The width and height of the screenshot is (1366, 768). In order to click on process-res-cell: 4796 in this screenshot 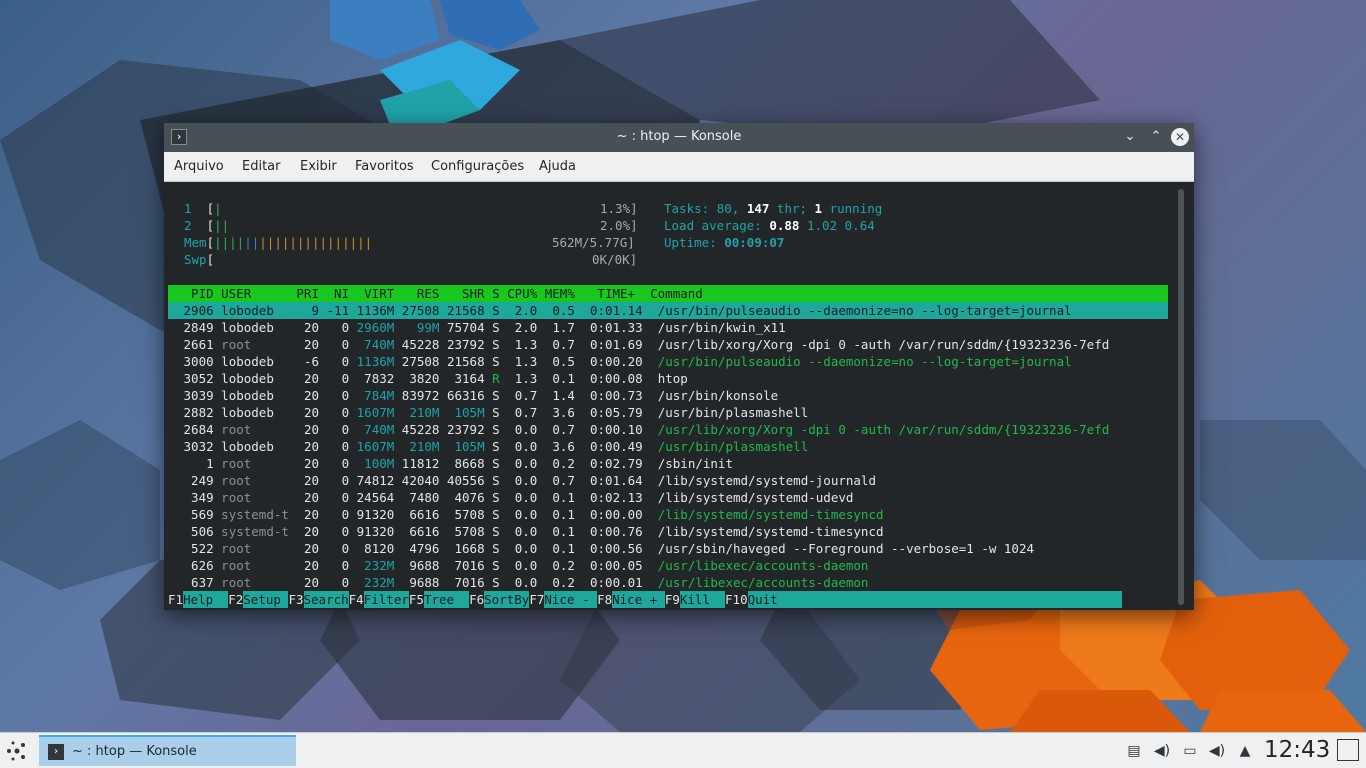, I will do `click(417, 548)`.